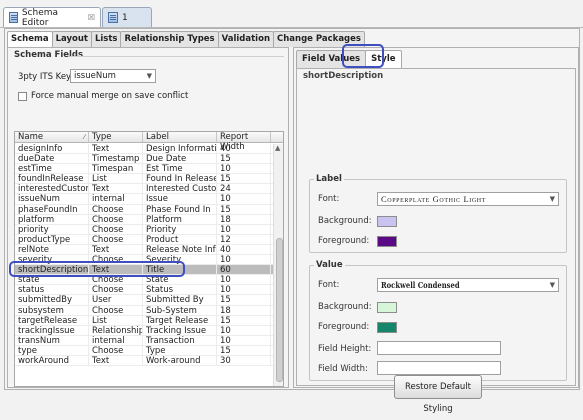  What do you see at coordinates (144, 260) in the screenshot?
I see `table-row: severity Choose Severity 10` at bounding box center [144, 260].